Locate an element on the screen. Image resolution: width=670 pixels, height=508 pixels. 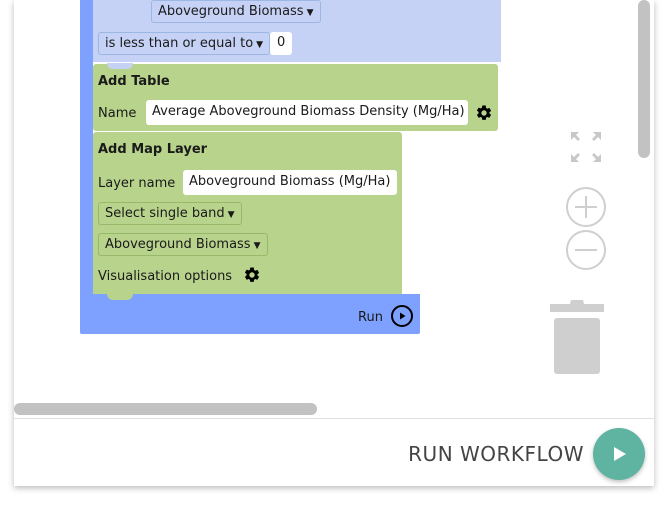
filter-value-input: 0 is located at coordinates (281, 43).